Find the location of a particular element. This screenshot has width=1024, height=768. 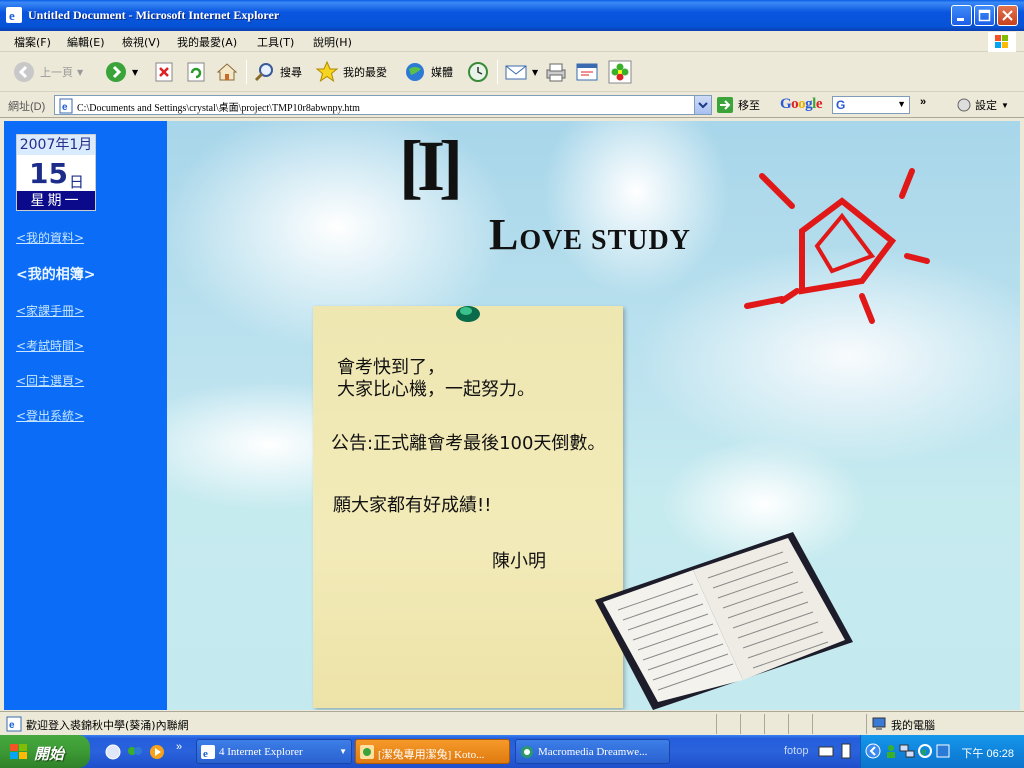

quicklaunch-show-desktop-icon is located at coordinates (113, 752).